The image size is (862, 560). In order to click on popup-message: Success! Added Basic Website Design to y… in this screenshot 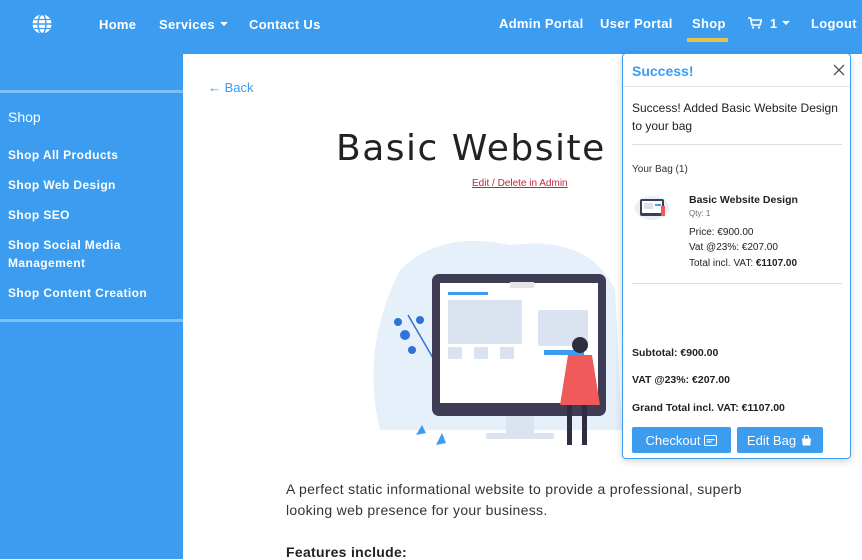, I will do `click(735, 117)`.